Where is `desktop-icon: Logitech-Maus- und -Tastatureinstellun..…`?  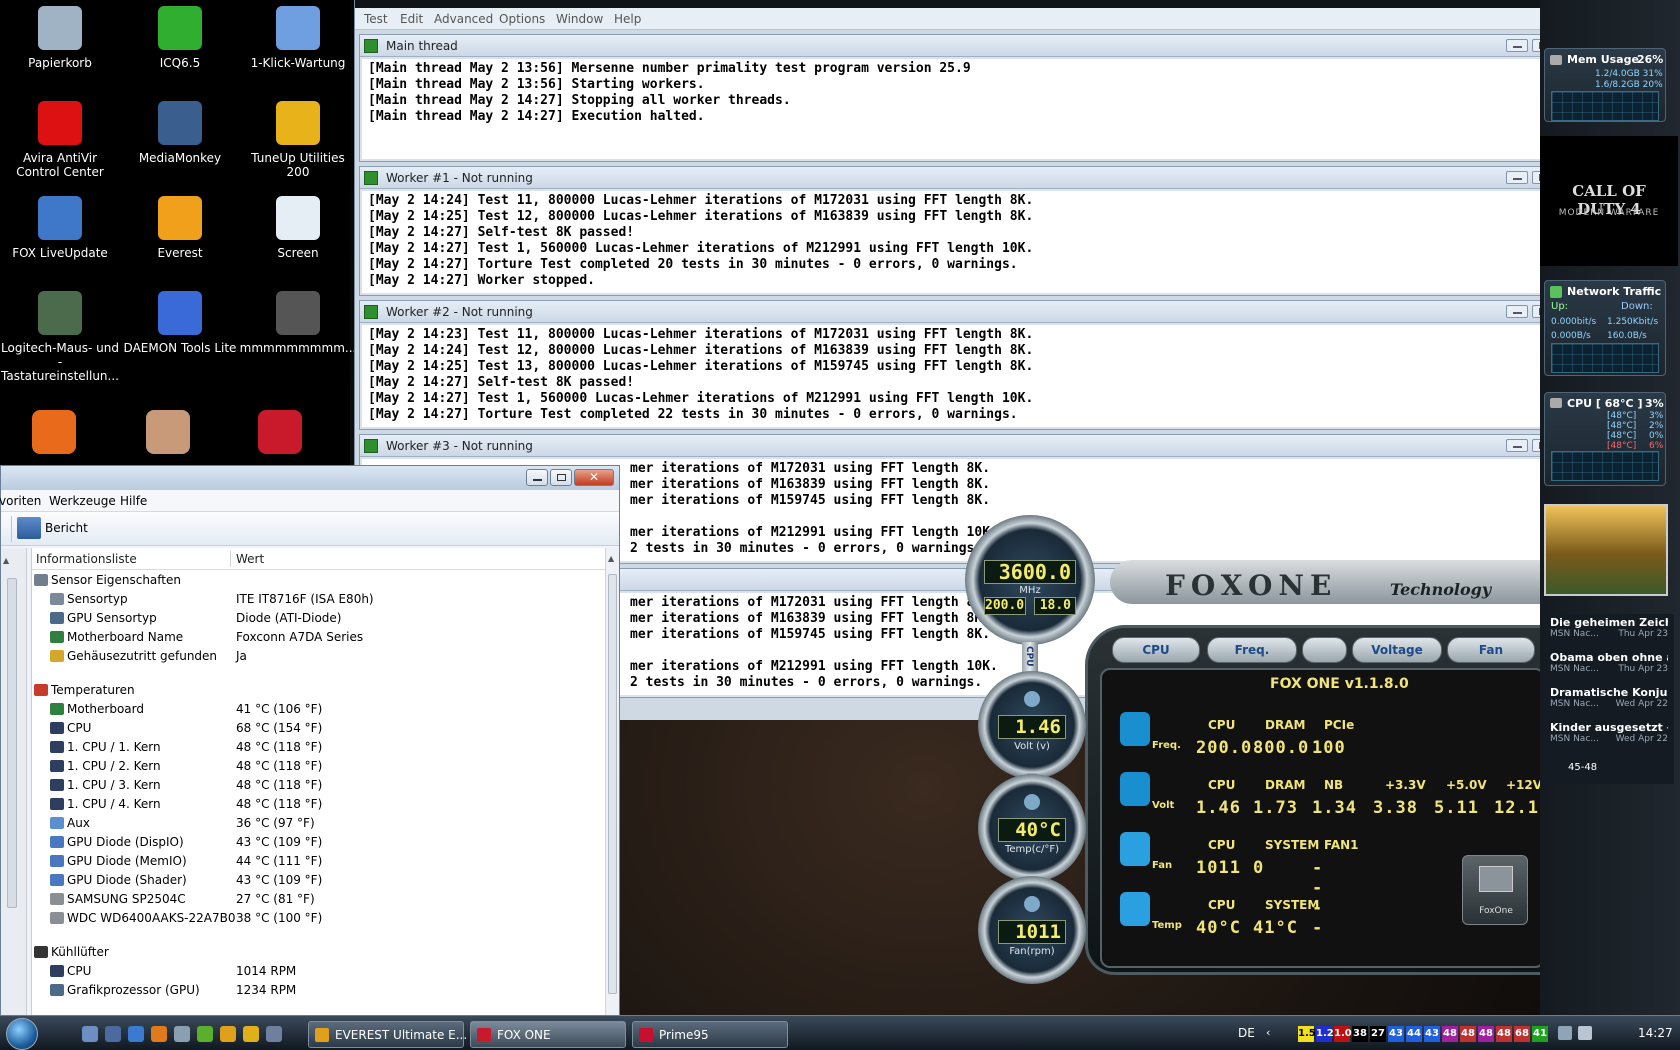
desktop-icon: Logitech-Maus- und -Tastatureinstellun..… is located at coordinates (60, 335).